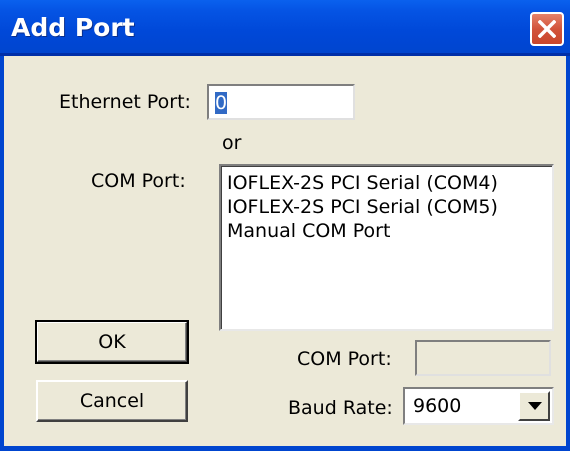 This screenshot has height=451, width=570. What do you see at coordinates (285, 28) in the screenshot?
I see `title-bar: Add Port` at bounding box center [285, 28].